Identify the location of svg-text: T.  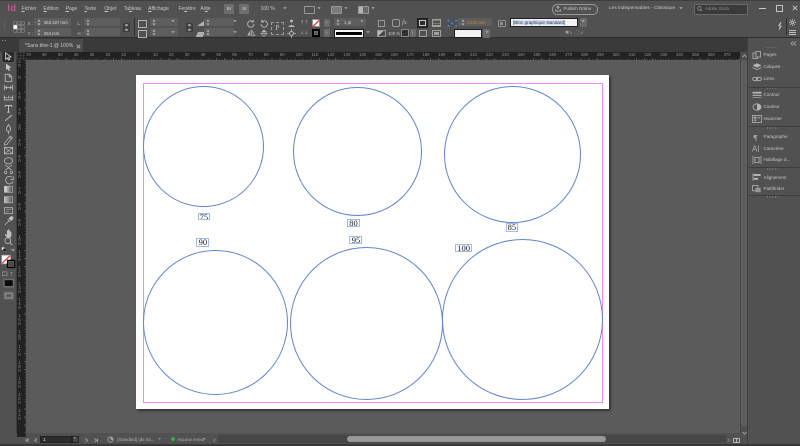
(11, 275).